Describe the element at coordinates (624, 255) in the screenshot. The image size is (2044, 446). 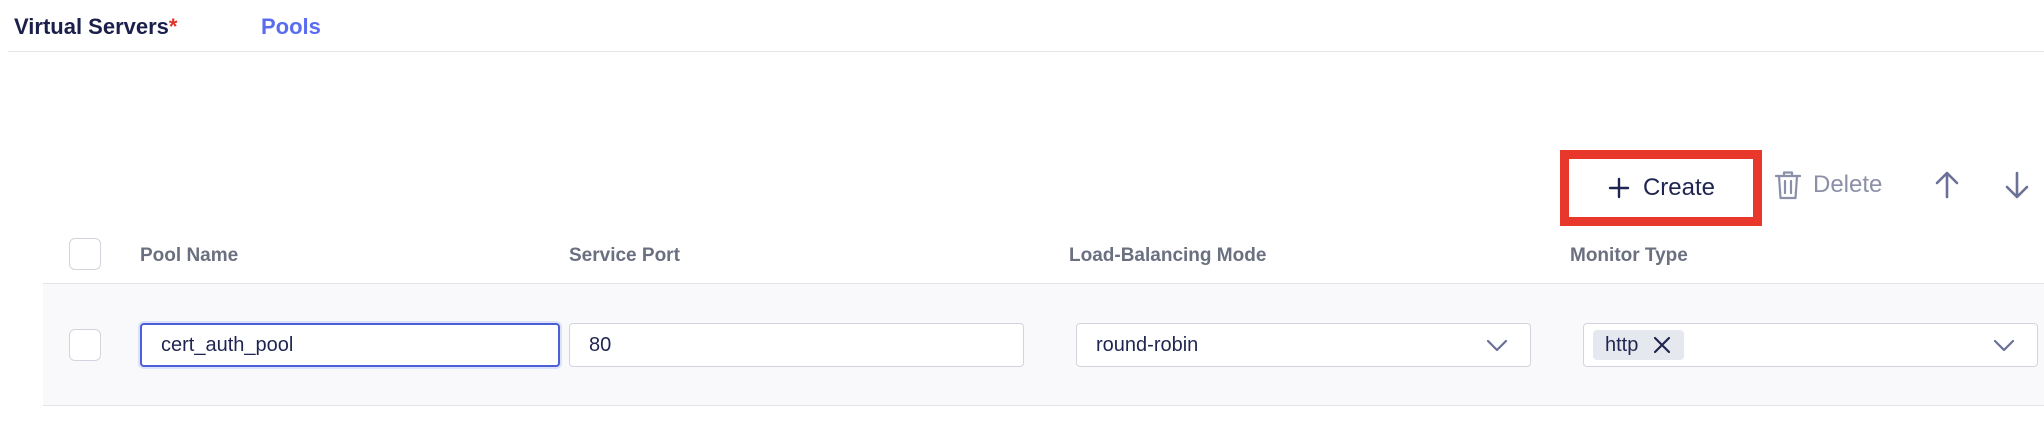
I see `column-header-service-port: Service Port` at that location.